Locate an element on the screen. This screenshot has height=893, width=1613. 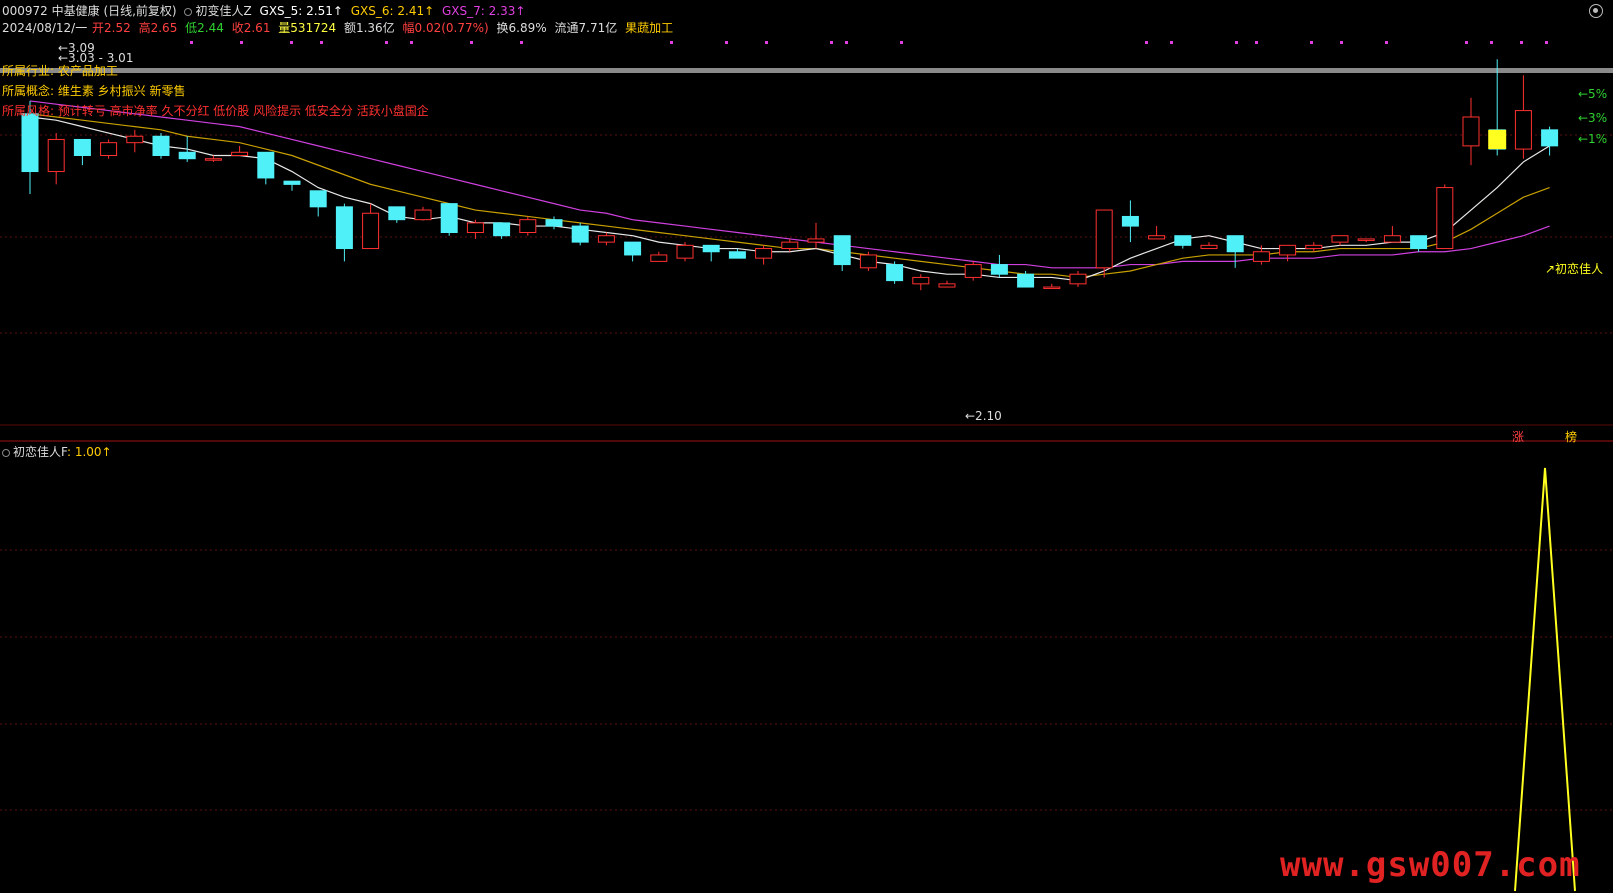
indicator-name: 初变佳人Z is located at coordinates (218, 11).